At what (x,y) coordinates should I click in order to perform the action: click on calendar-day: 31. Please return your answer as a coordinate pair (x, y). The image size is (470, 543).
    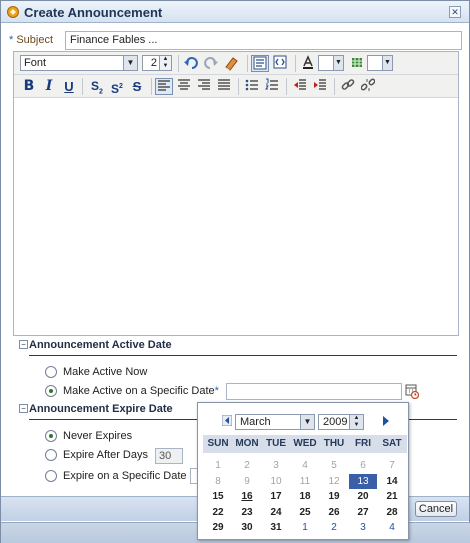
    Looking at the image, I should click on (276, 527).